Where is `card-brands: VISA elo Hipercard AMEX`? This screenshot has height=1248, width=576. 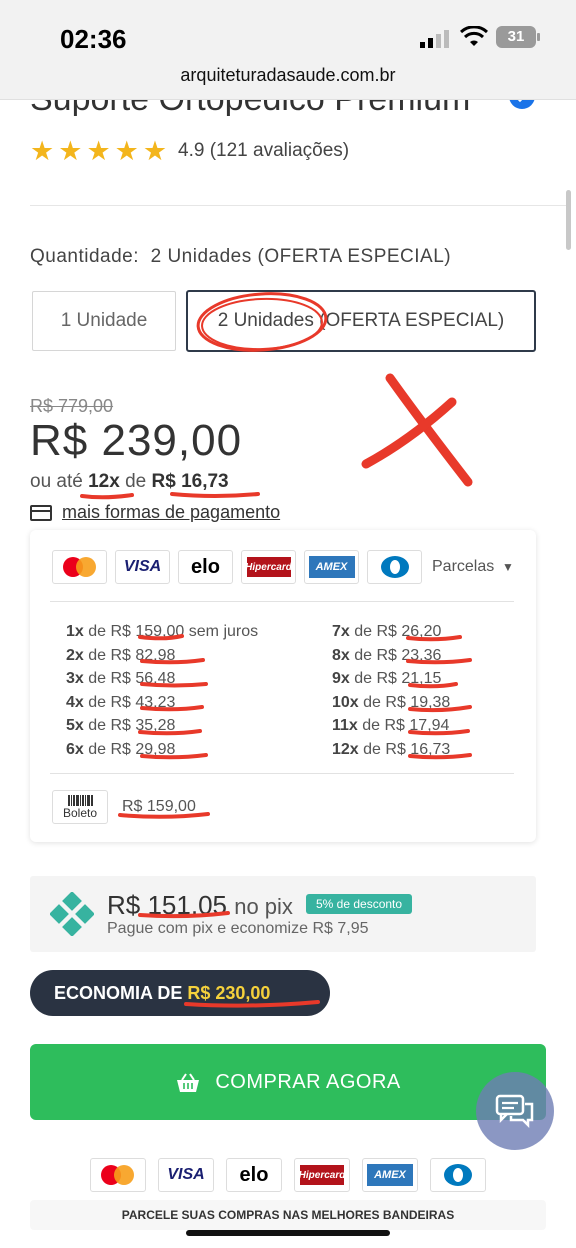 card-brands: VISA elo Hipercard AMEX is located at coordinates (237, 567).